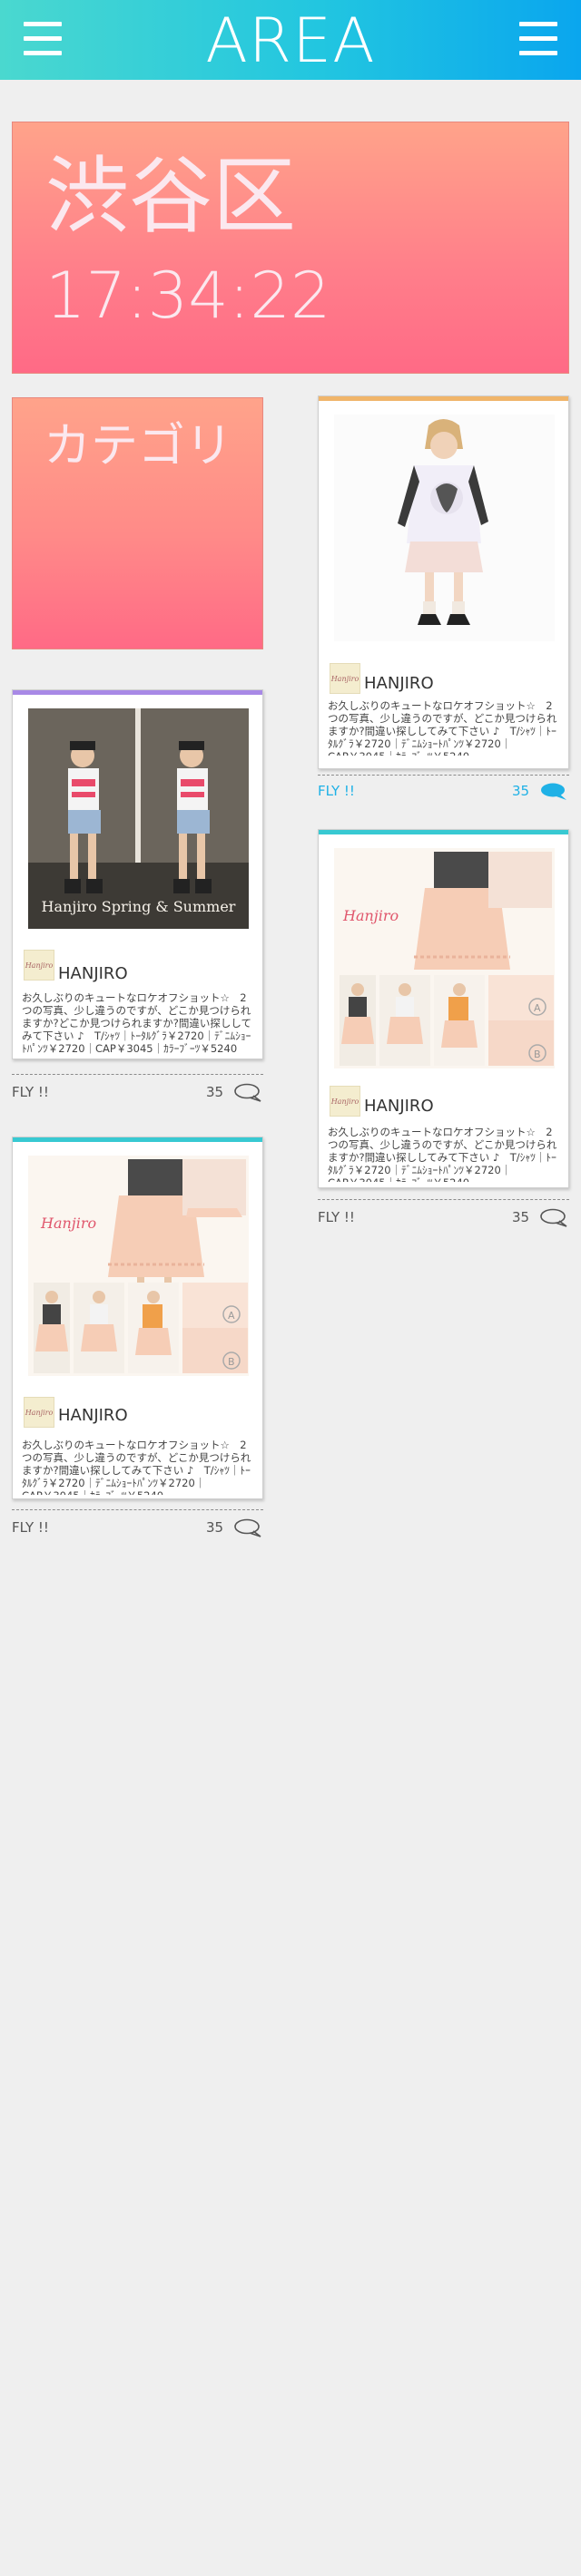  I want to click on post-photo: Hanjiro Spring & Summer, so click(138, 818).